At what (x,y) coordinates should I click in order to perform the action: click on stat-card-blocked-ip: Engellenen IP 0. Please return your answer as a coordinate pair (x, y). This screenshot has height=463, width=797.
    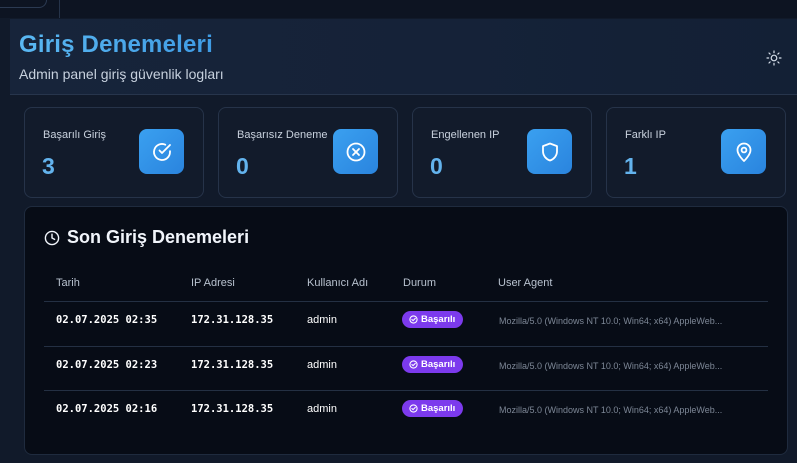
    Looking at the image, I should click on (502, 152).